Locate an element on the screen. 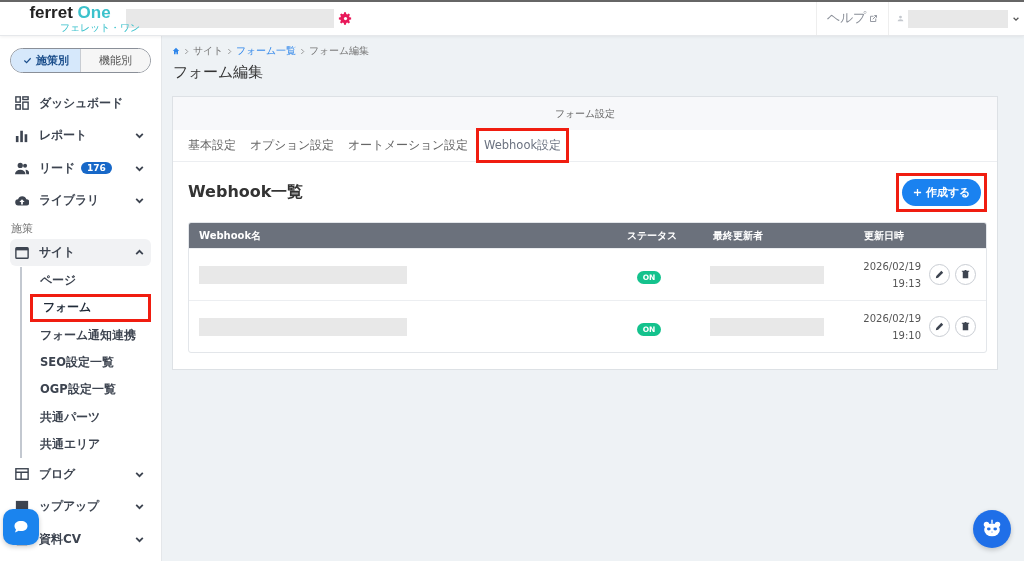 The width and height of the screenshot is (1024, 561). sub-nav-item: SEO設定一覧 is located at coordinates (90, 362).